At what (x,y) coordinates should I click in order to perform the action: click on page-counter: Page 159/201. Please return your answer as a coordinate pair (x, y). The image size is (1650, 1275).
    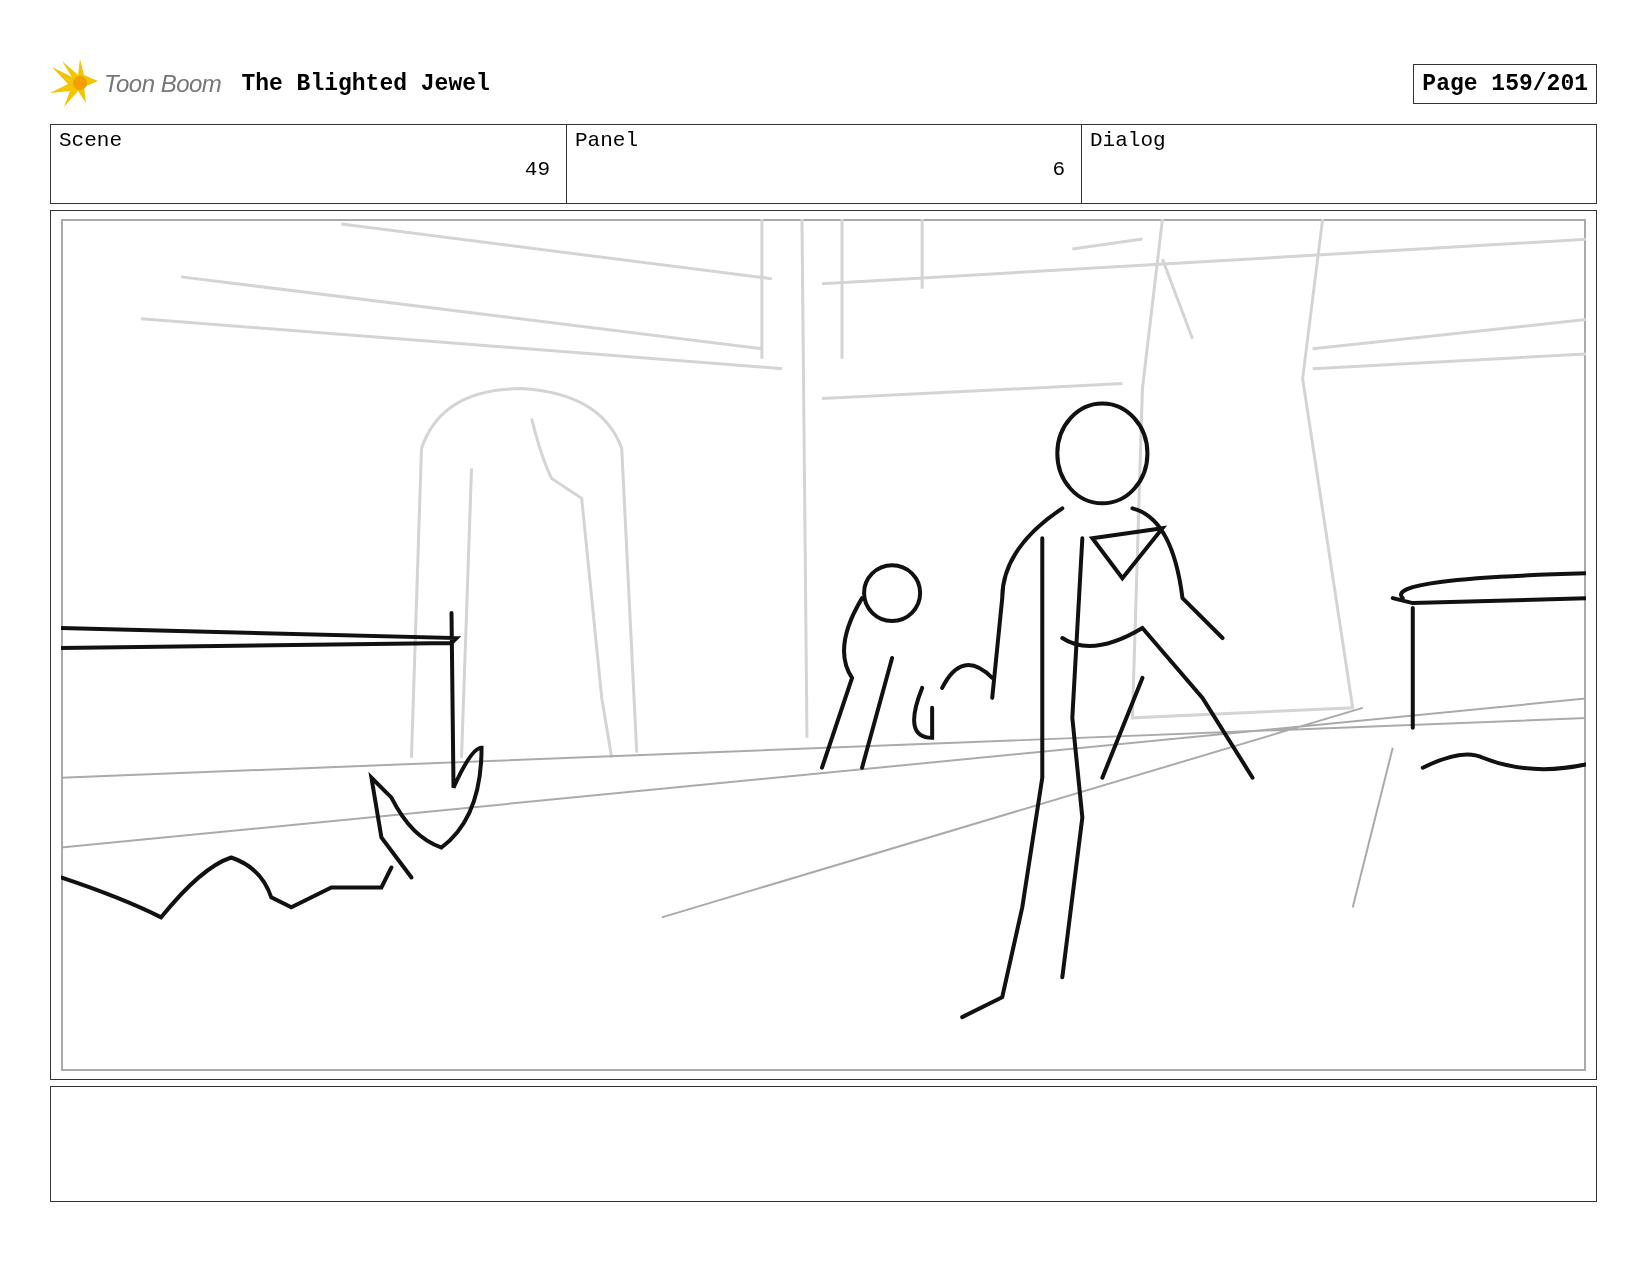
    Looking at the image, I should click on (1505, 84).